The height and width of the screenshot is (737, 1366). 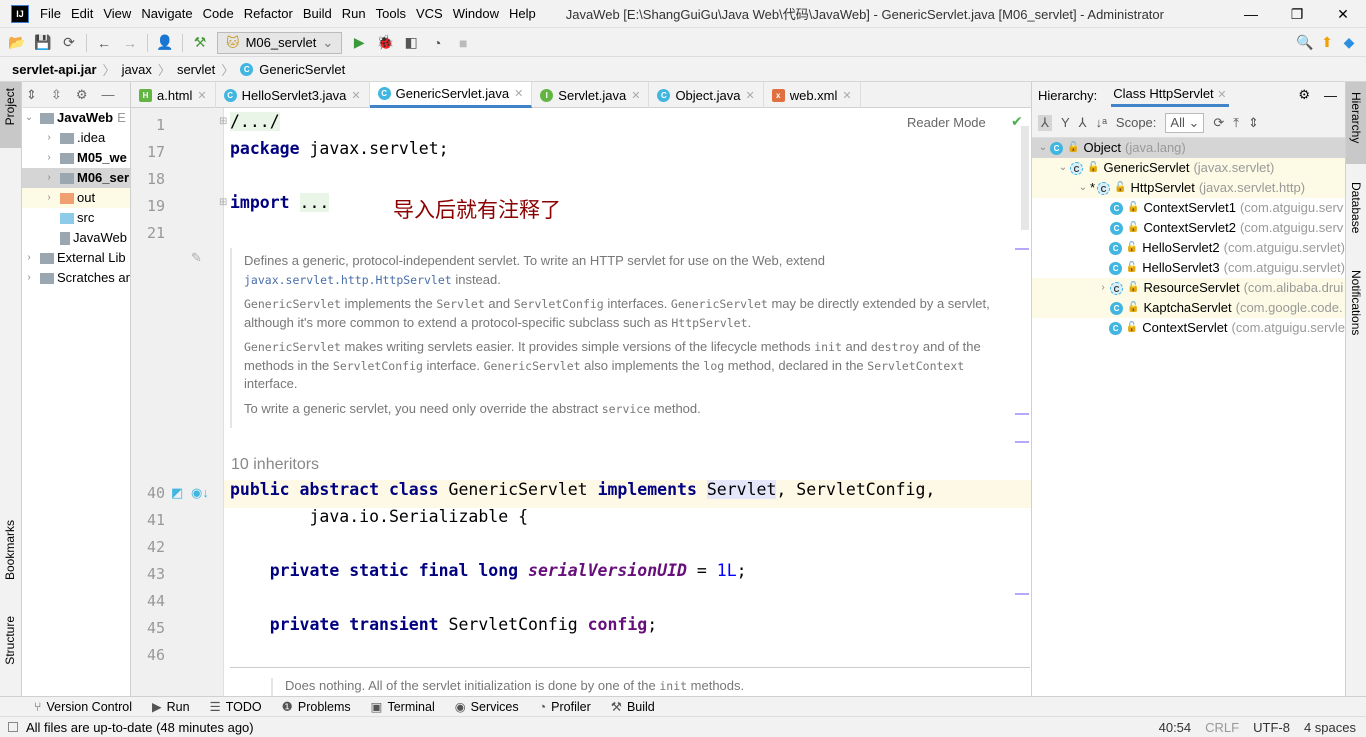 What do you see at coordinates (429, 13) in the screenshot?
I see `menu-vcs: VCS` at bounding box center [429, 13].